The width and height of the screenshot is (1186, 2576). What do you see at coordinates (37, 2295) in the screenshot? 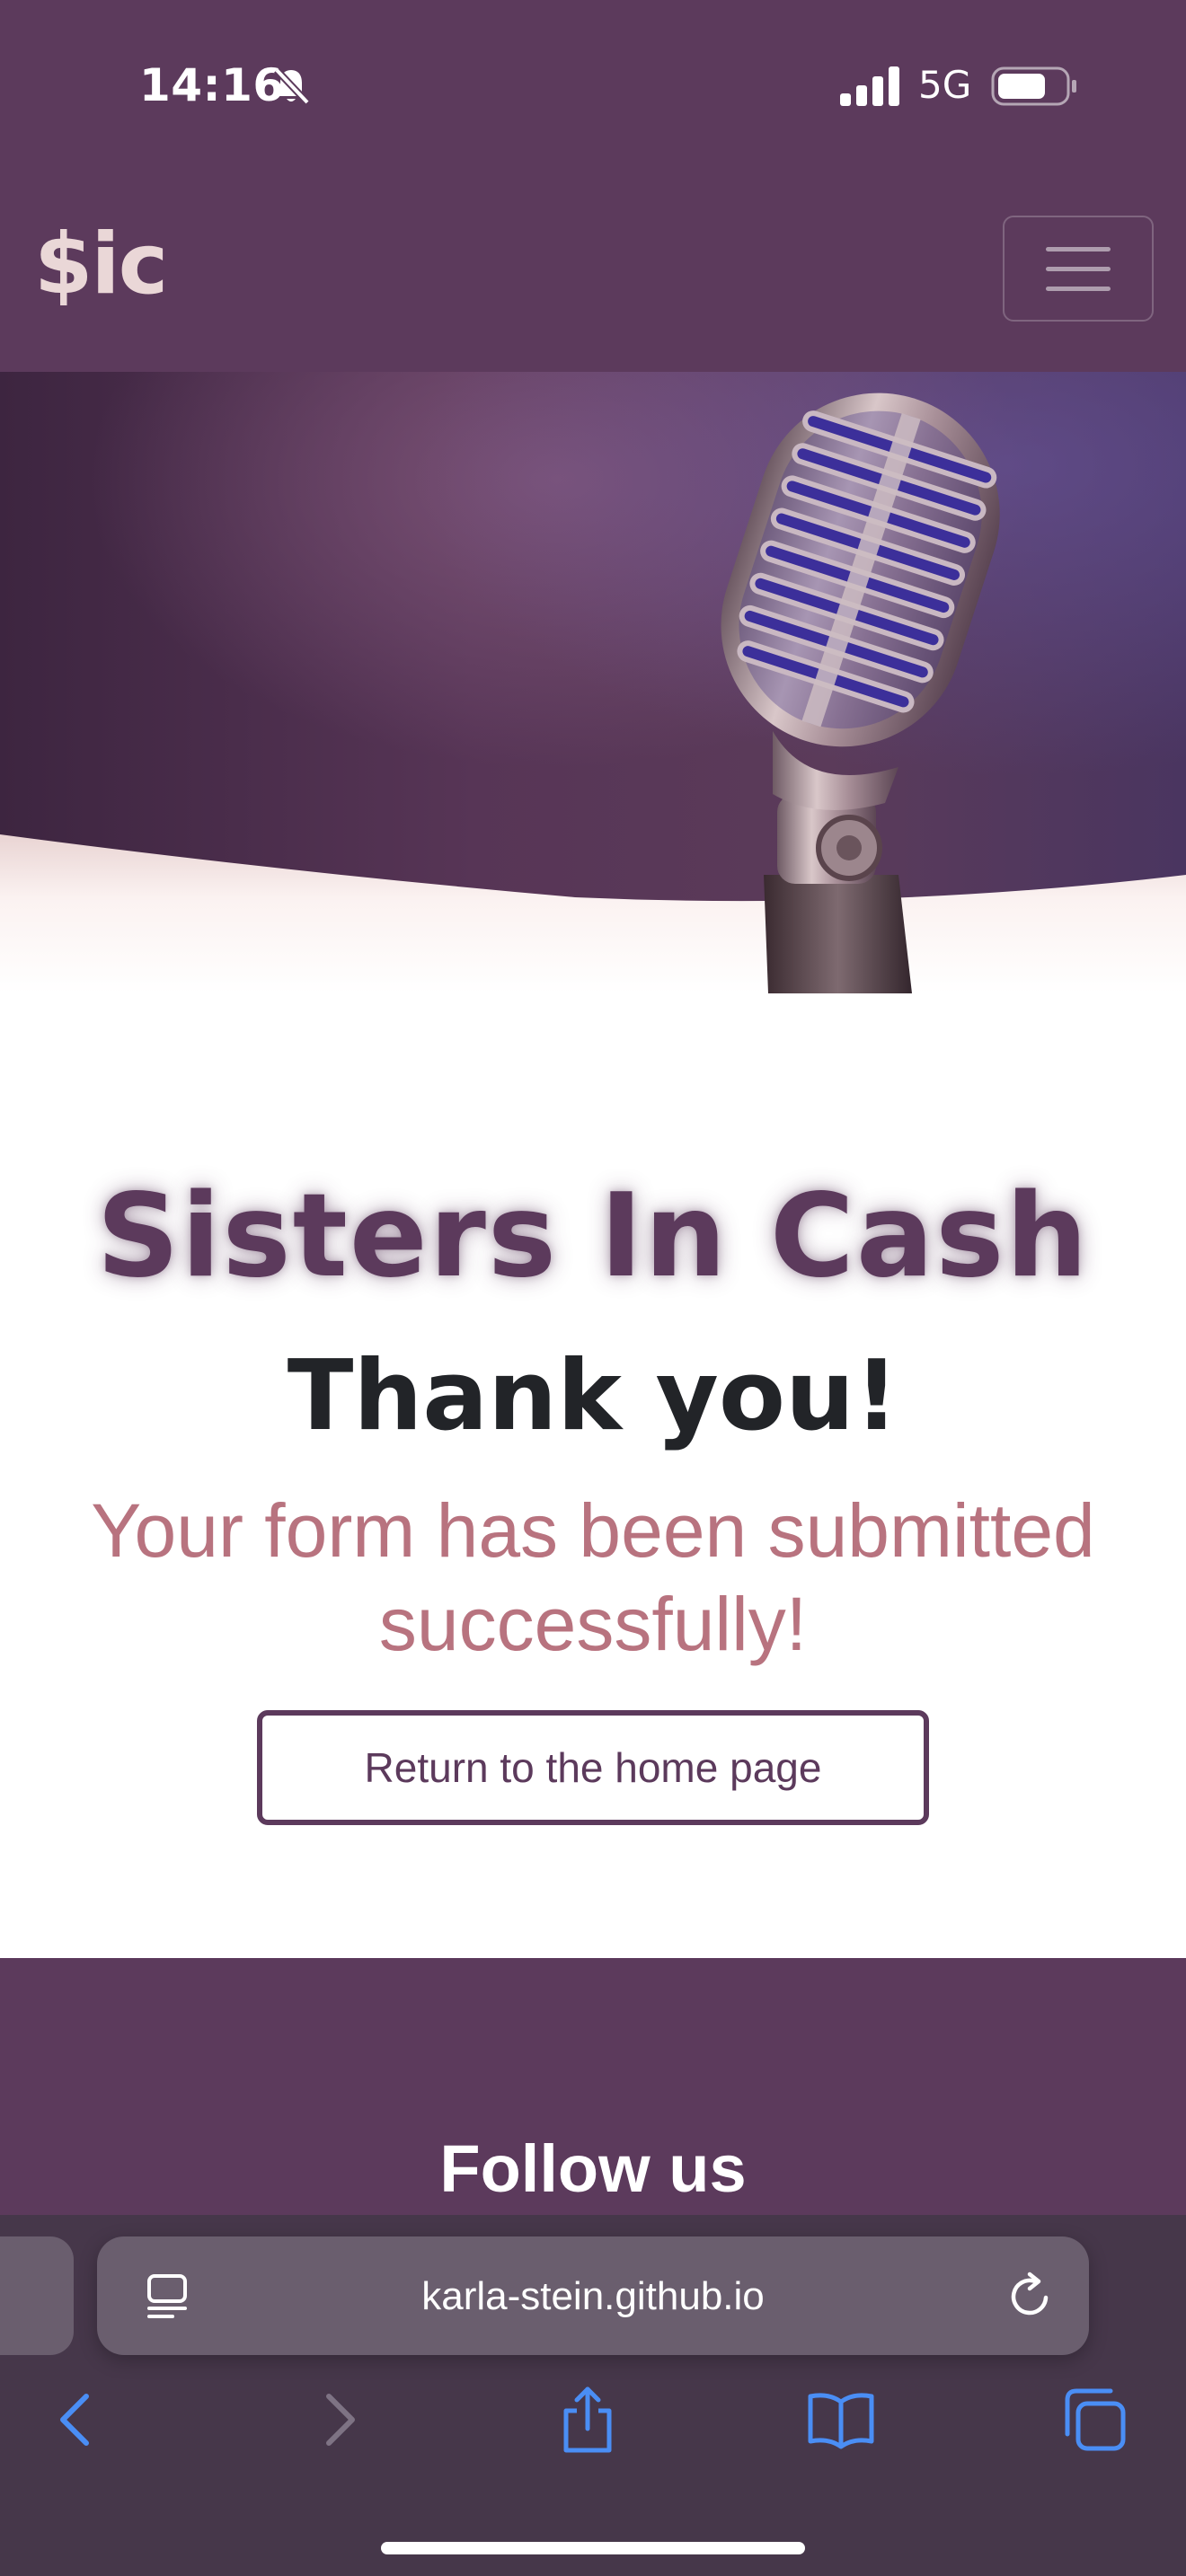
I see `previous-tab-preview` at bounding box center [37, 2295].